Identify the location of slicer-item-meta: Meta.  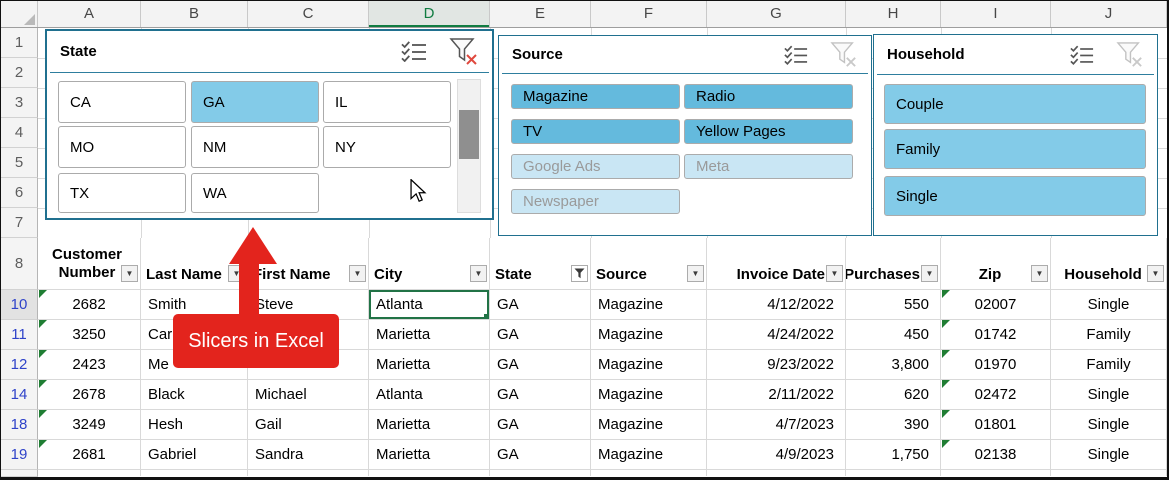
(768, 166).